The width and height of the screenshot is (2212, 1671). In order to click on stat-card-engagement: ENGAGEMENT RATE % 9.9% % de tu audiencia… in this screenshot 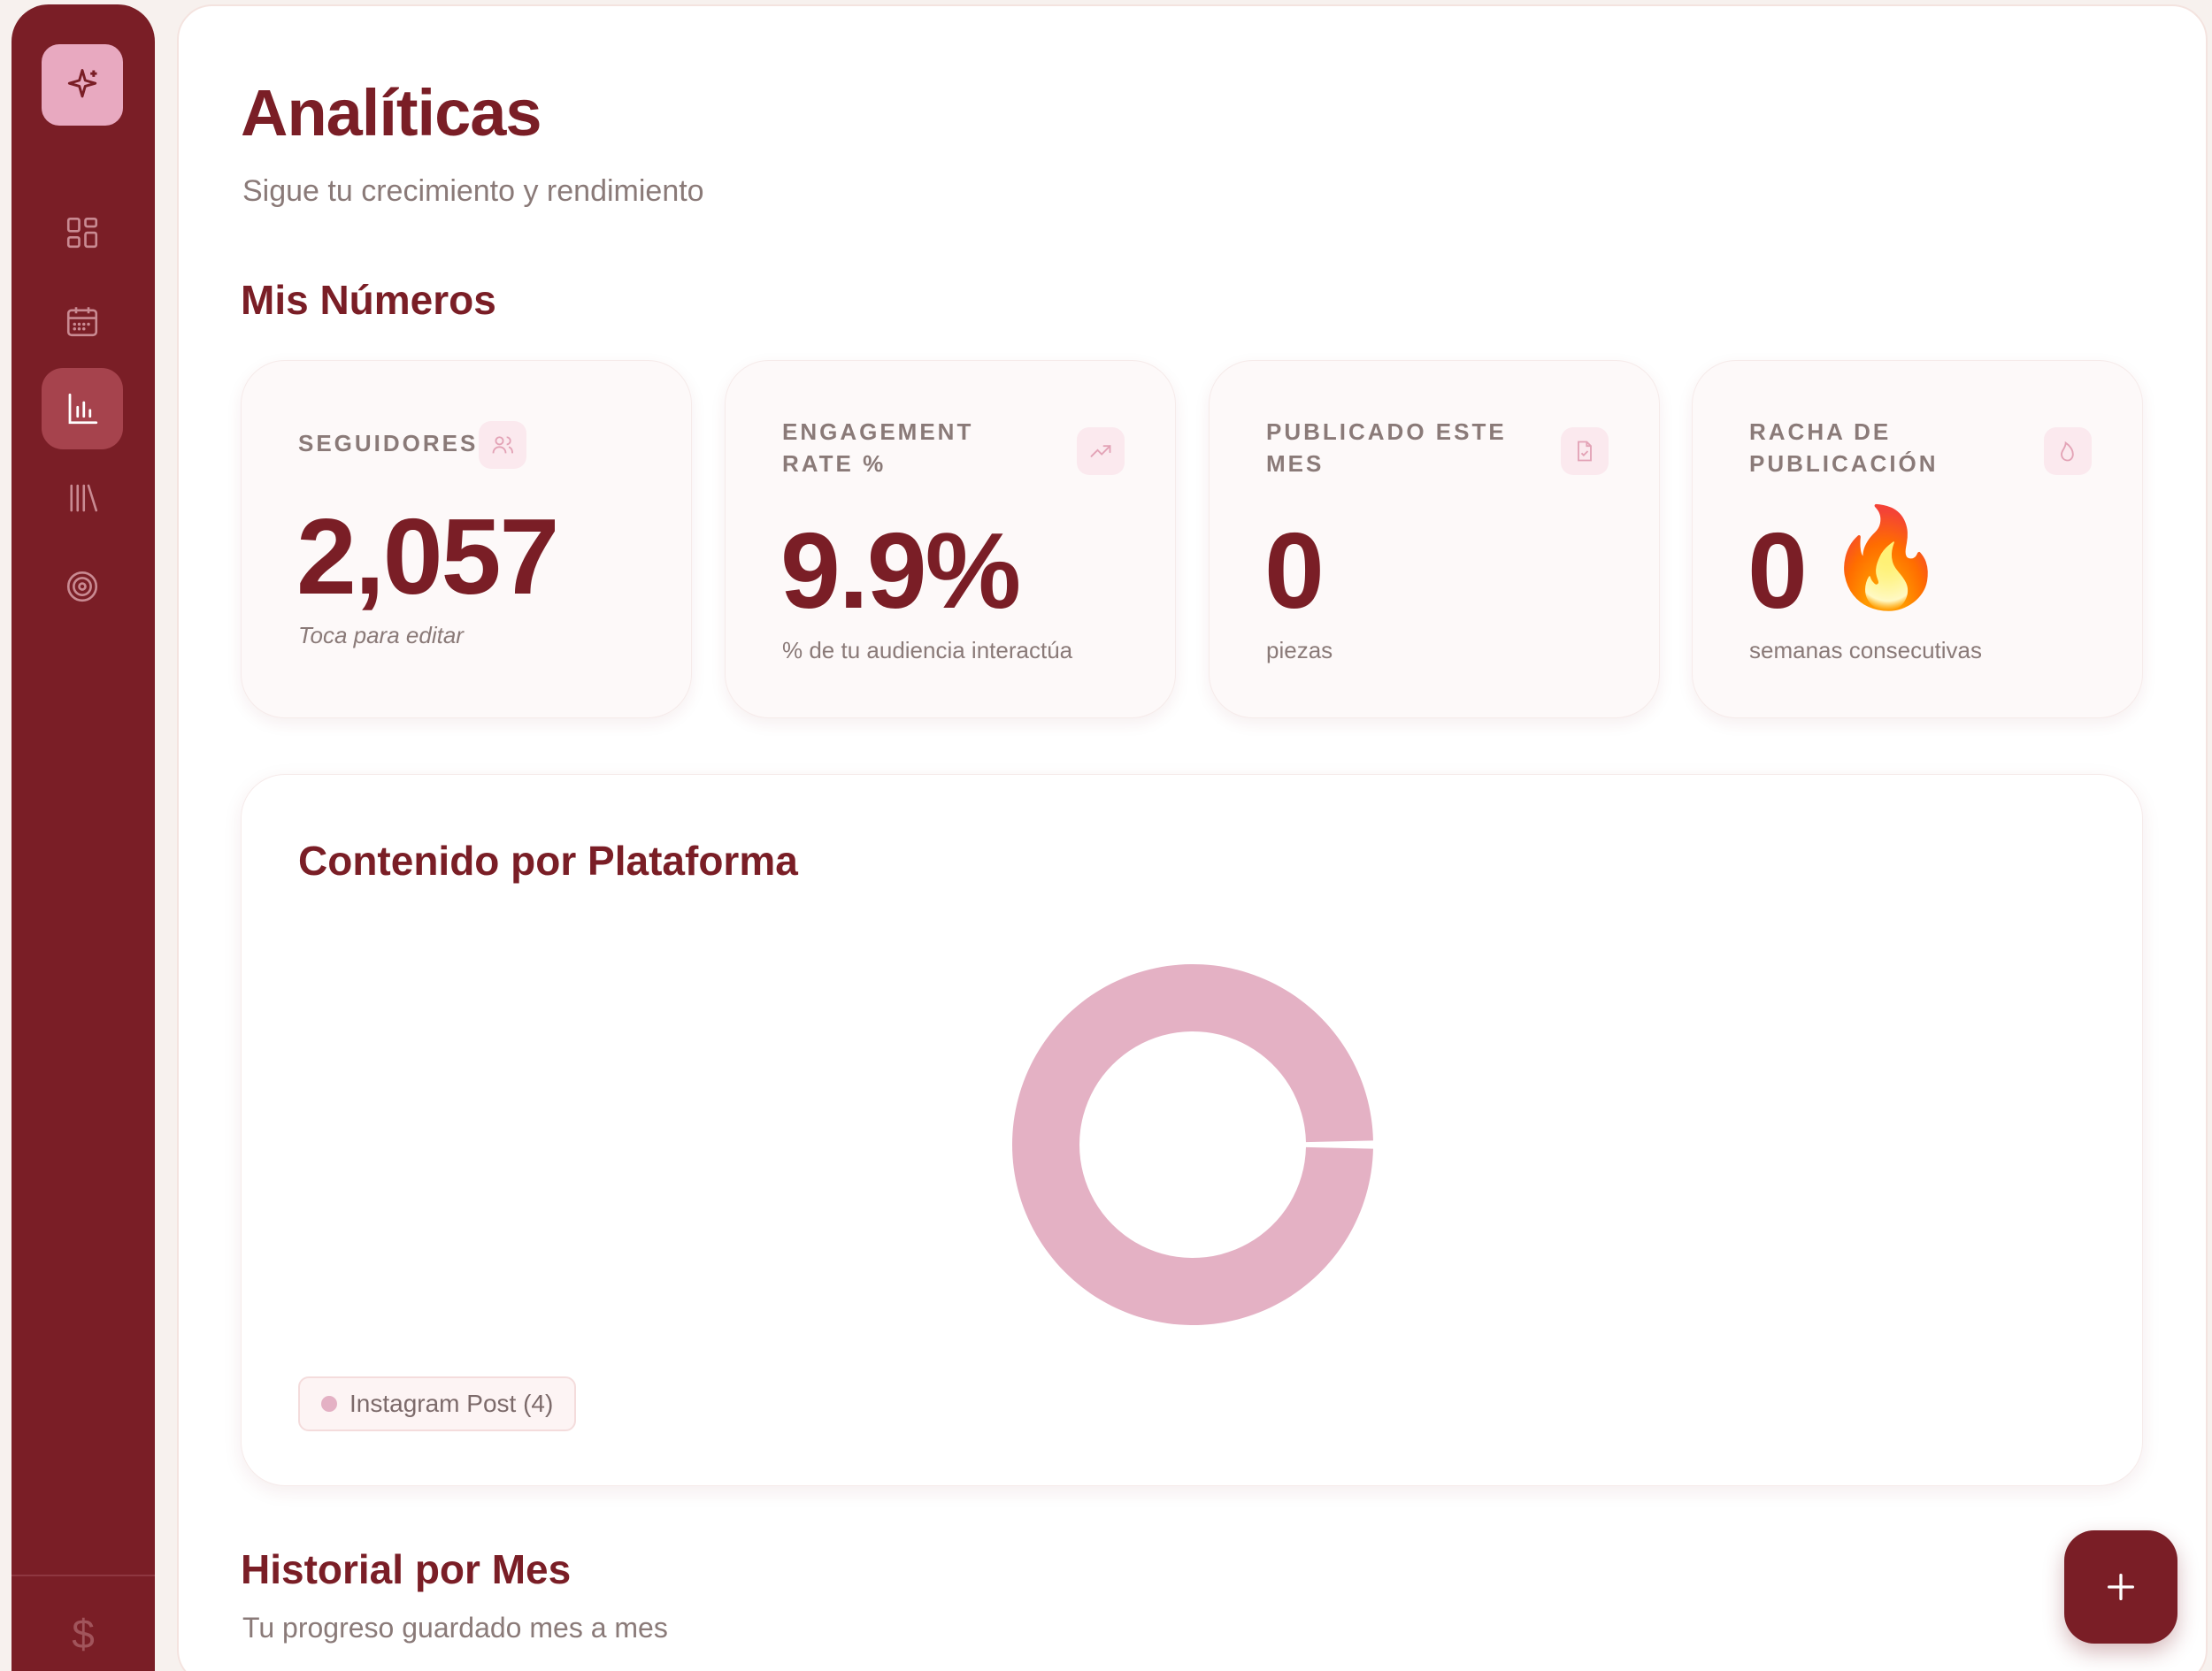, I will do `click(950, 539)`.